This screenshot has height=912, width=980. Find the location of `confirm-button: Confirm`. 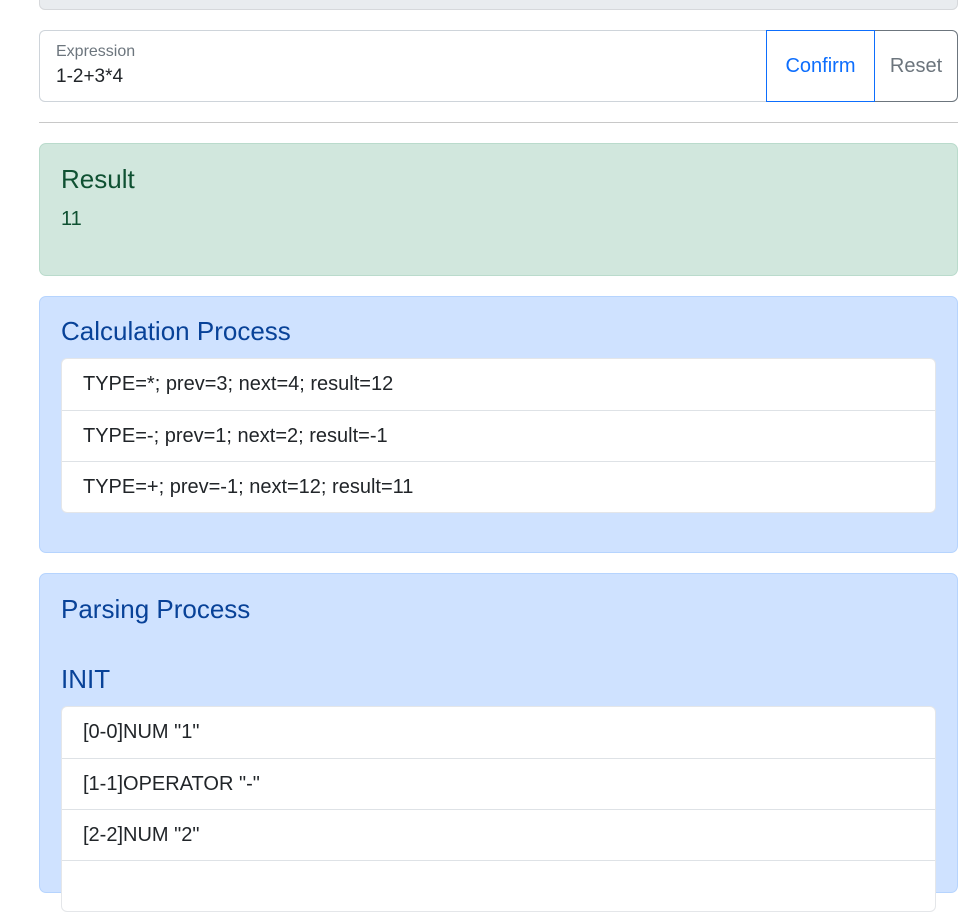

confirm-button: Confirm is located at coordinates (820, 66).